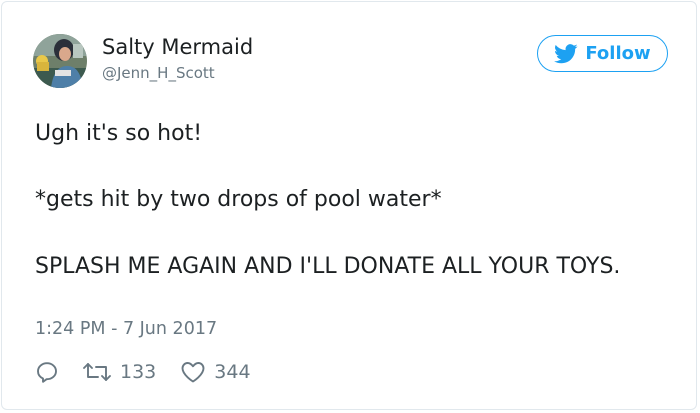 This screenshot has width=700, height=413. Describe the element at coordinates (566, 53) in the screenshot. I see `twitter-bird-icon` at that location.